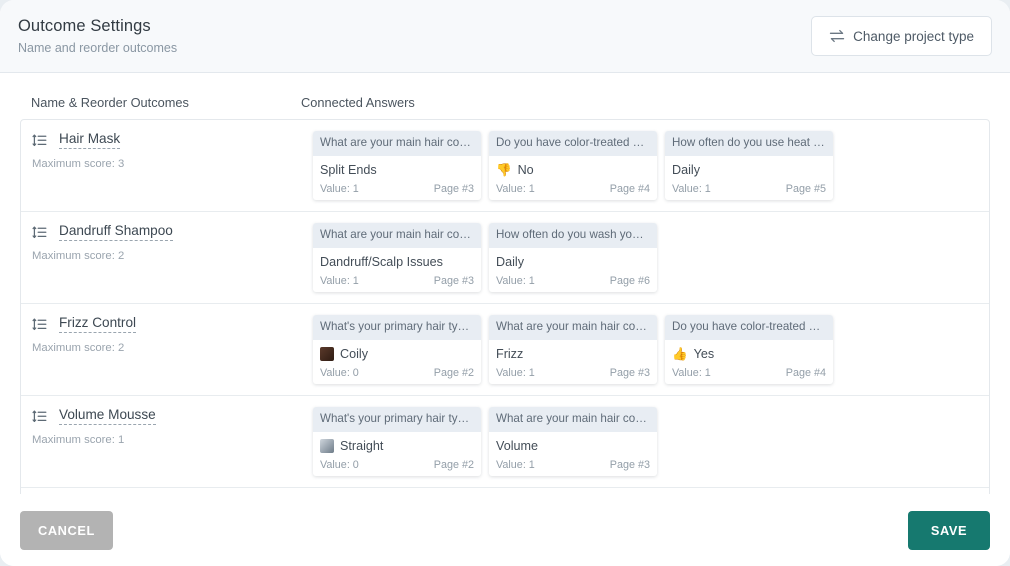 This screenshot has width=1010, height=566. Describe the element at coordinates (749, 189) in the screenshot. I see `answer-meta: Value: 1 Page #5` at that location.